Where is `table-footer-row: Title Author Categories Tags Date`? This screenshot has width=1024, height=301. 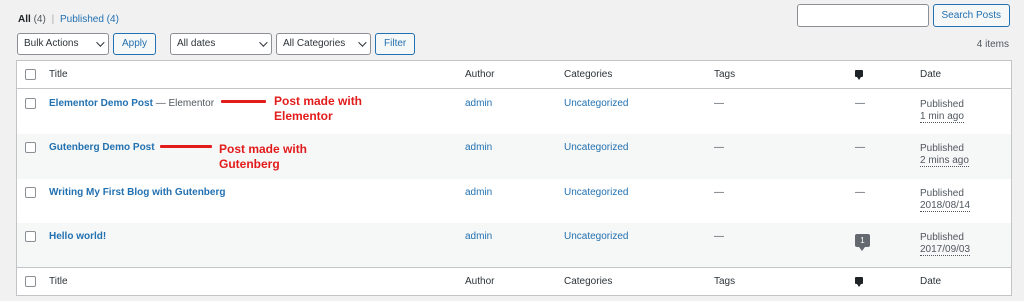 table-footer-row: Title Author Categories Tags Date is located at coordinates (514, 281).